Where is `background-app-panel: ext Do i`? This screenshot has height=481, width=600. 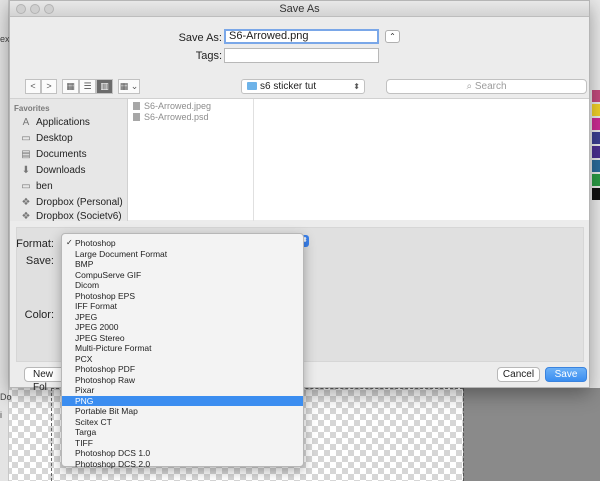 background-app-panel: ext Do i is located at coordinates (6, 240).